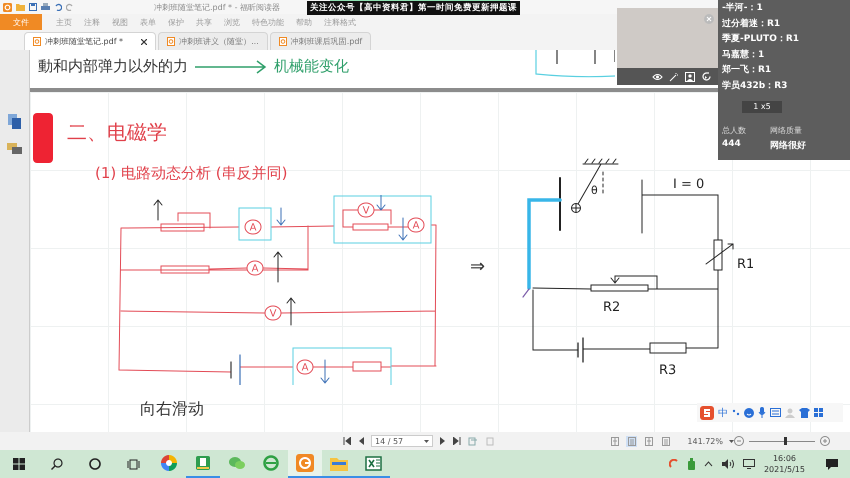 The height and width of the screenshot is (478, 850). Describe the element at coordinates (611, 307) in the screenshot. I see `resistor-label: R2` at that location.